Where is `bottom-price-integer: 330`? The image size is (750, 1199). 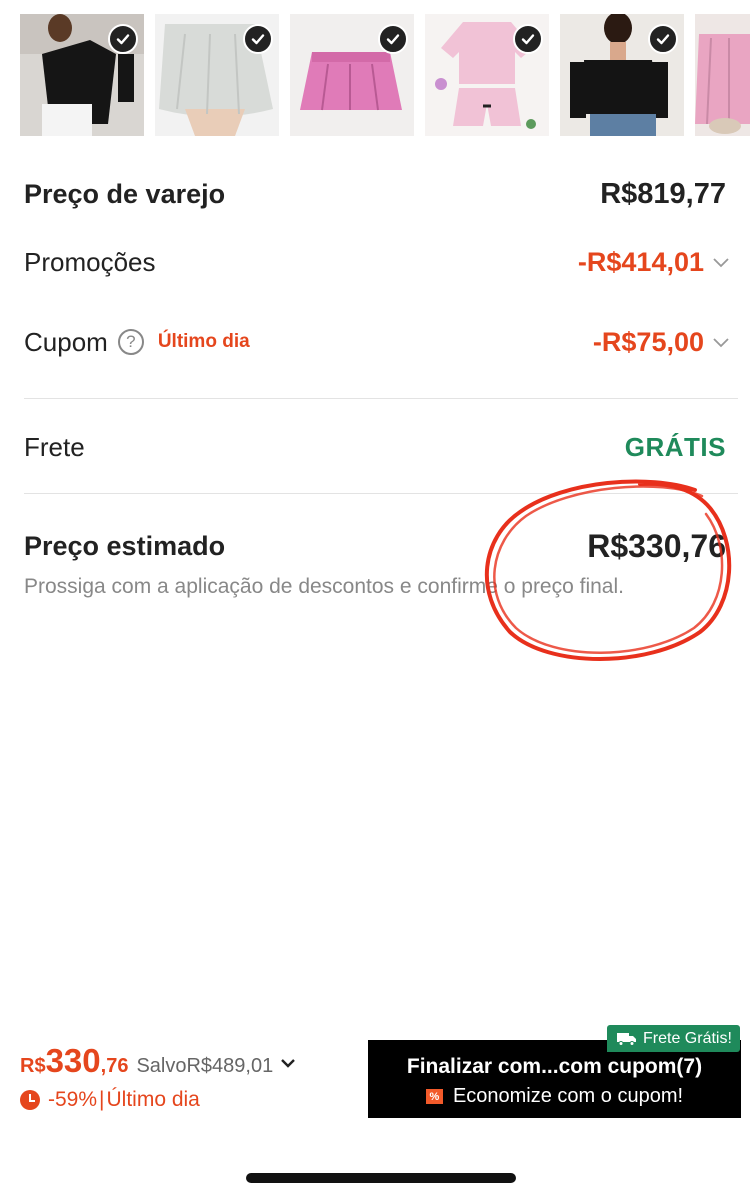 bottom-price-integer: 330 is located at coordinates (73, 1060).